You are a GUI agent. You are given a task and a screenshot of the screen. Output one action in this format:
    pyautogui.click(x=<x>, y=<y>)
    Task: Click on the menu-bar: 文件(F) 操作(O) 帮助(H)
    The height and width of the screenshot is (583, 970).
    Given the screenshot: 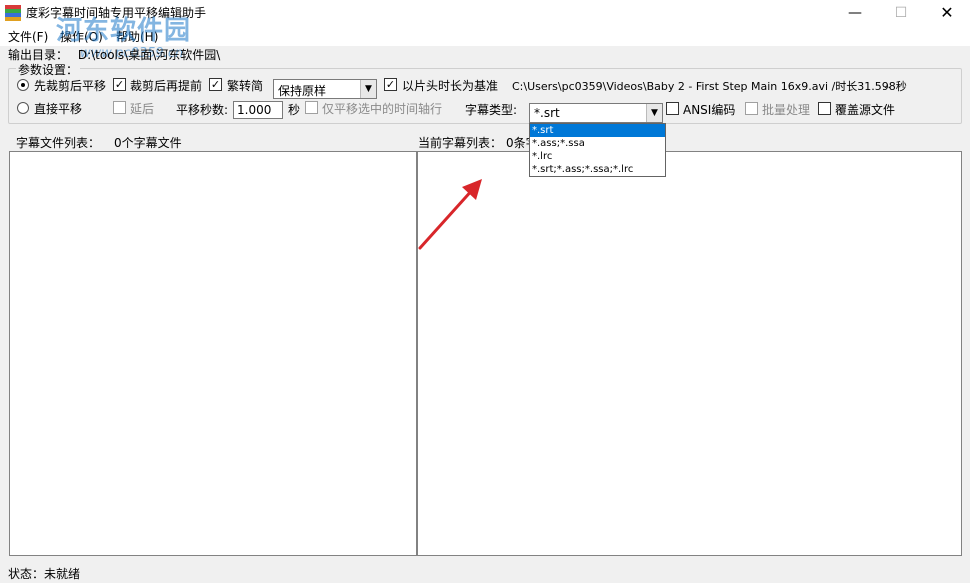 What is the action you would take?
    pyautogui.click(x=485, y=36)
    